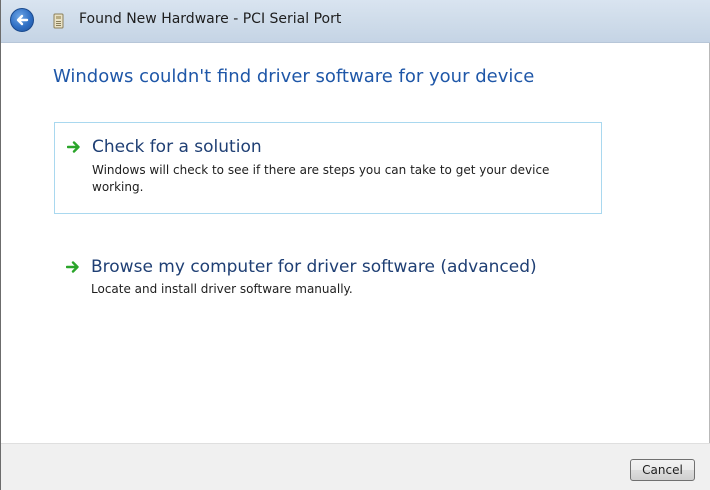 Image resolution: width=710 pixels, height=490 pixels. What do you see at coordinates (177, 147) in the screenshot?
I see `option-title: Check for a solution` at bounding box center [177, 147].